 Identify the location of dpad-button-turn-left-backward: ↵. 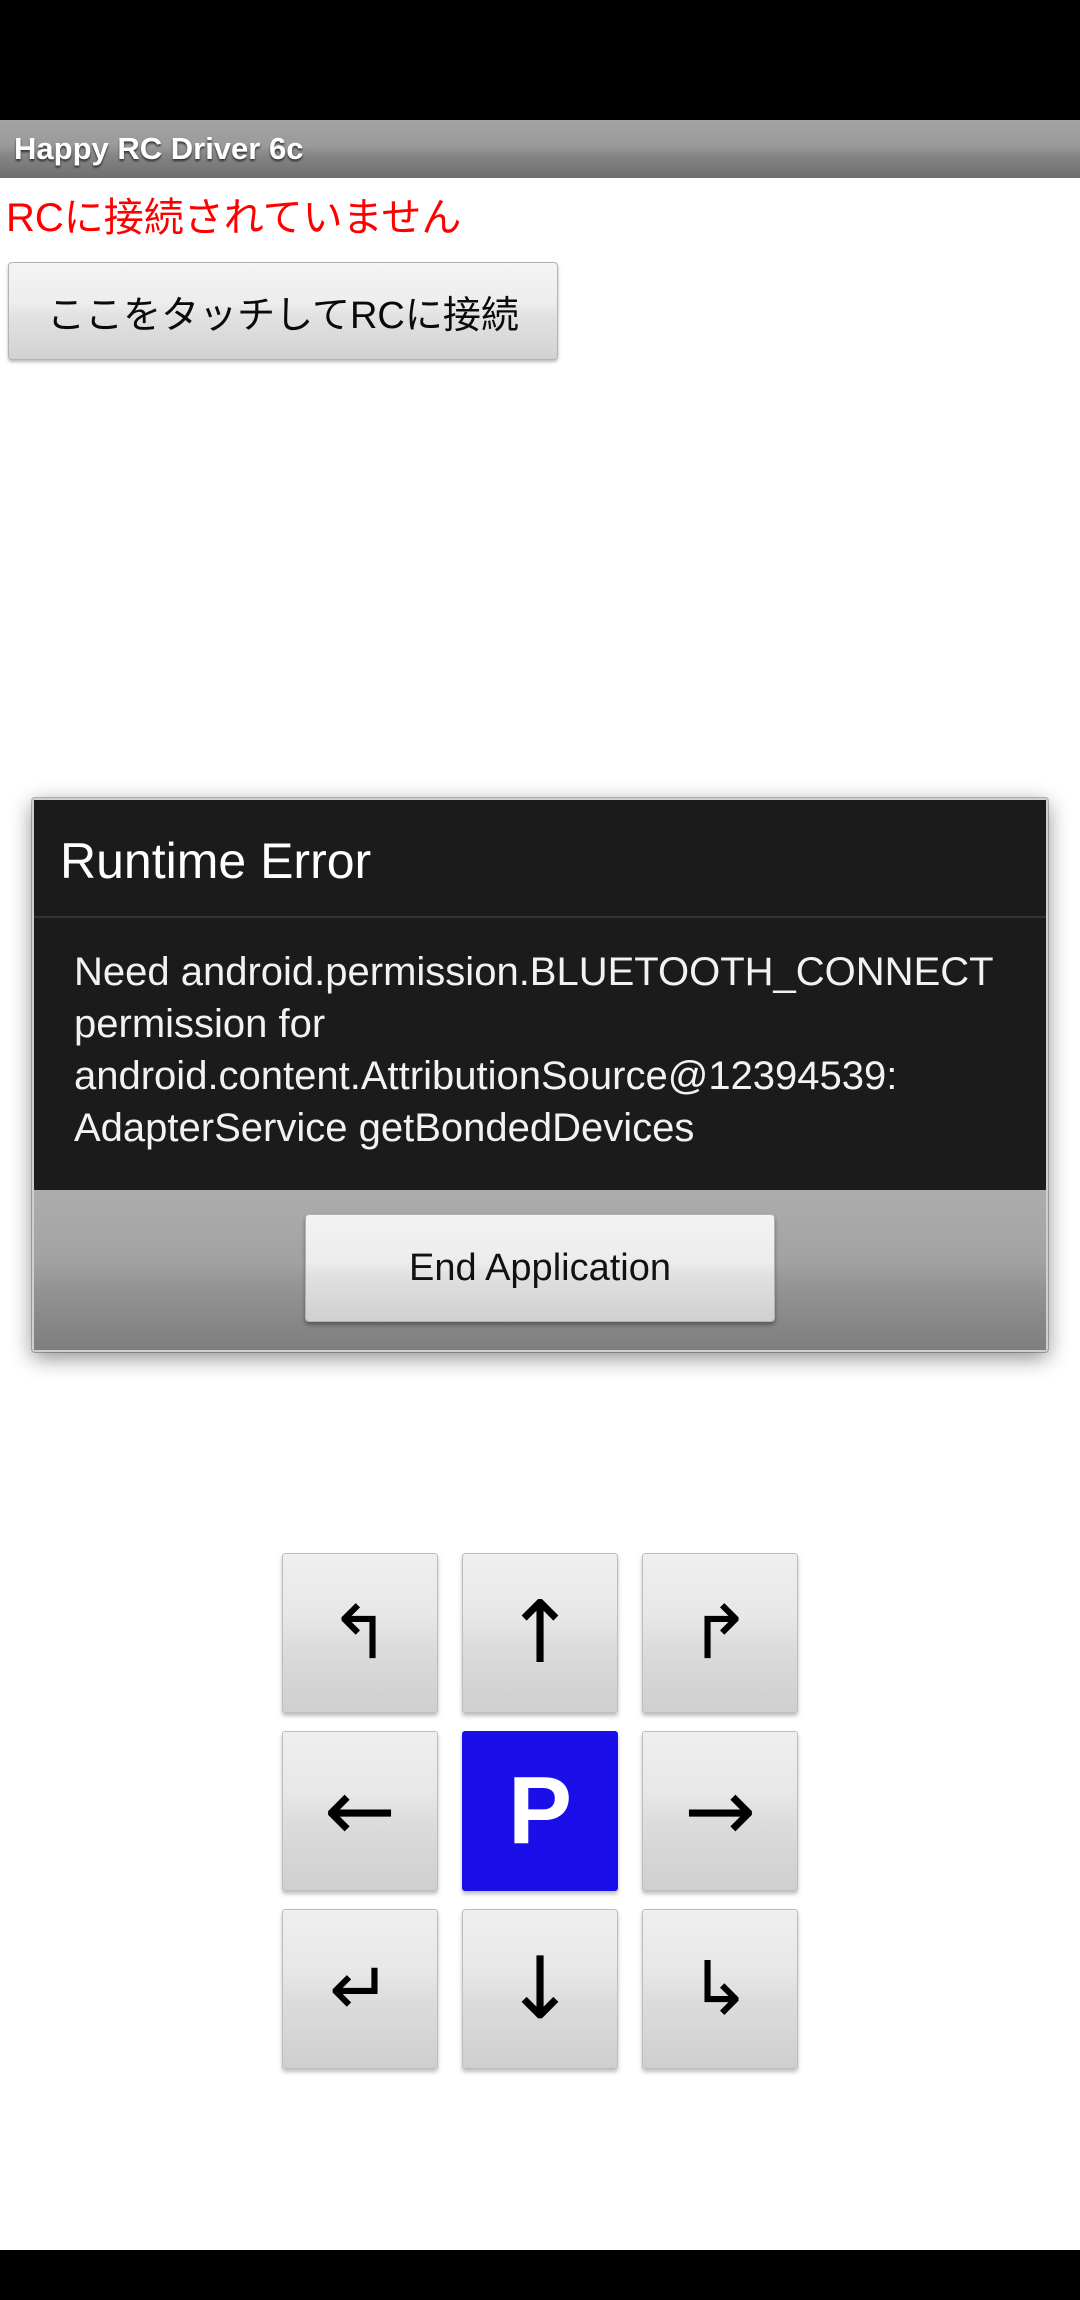
(360, 1989).